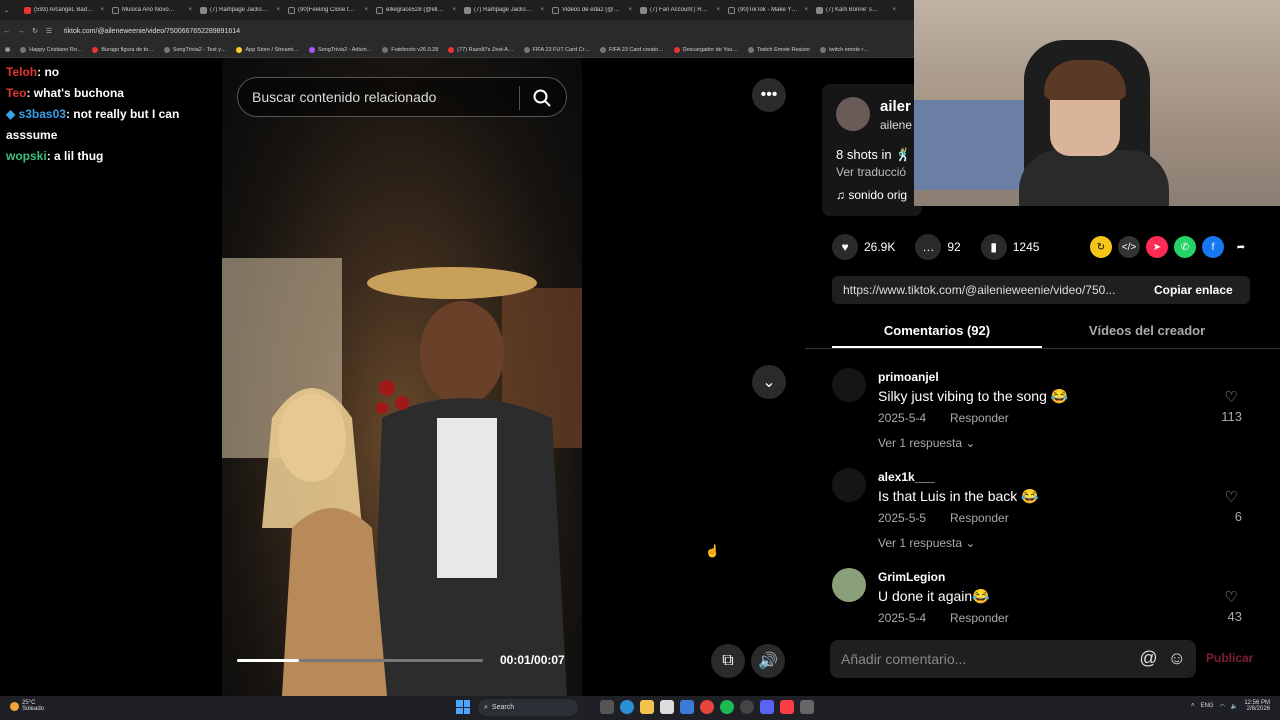 The height and width of the screenshot is (720, 1280). What do you see at coordinates (779, 49) in the screenshot?
I see `bookmark-item: Twitch Emote Resizer` at bounding box center [779, 49].